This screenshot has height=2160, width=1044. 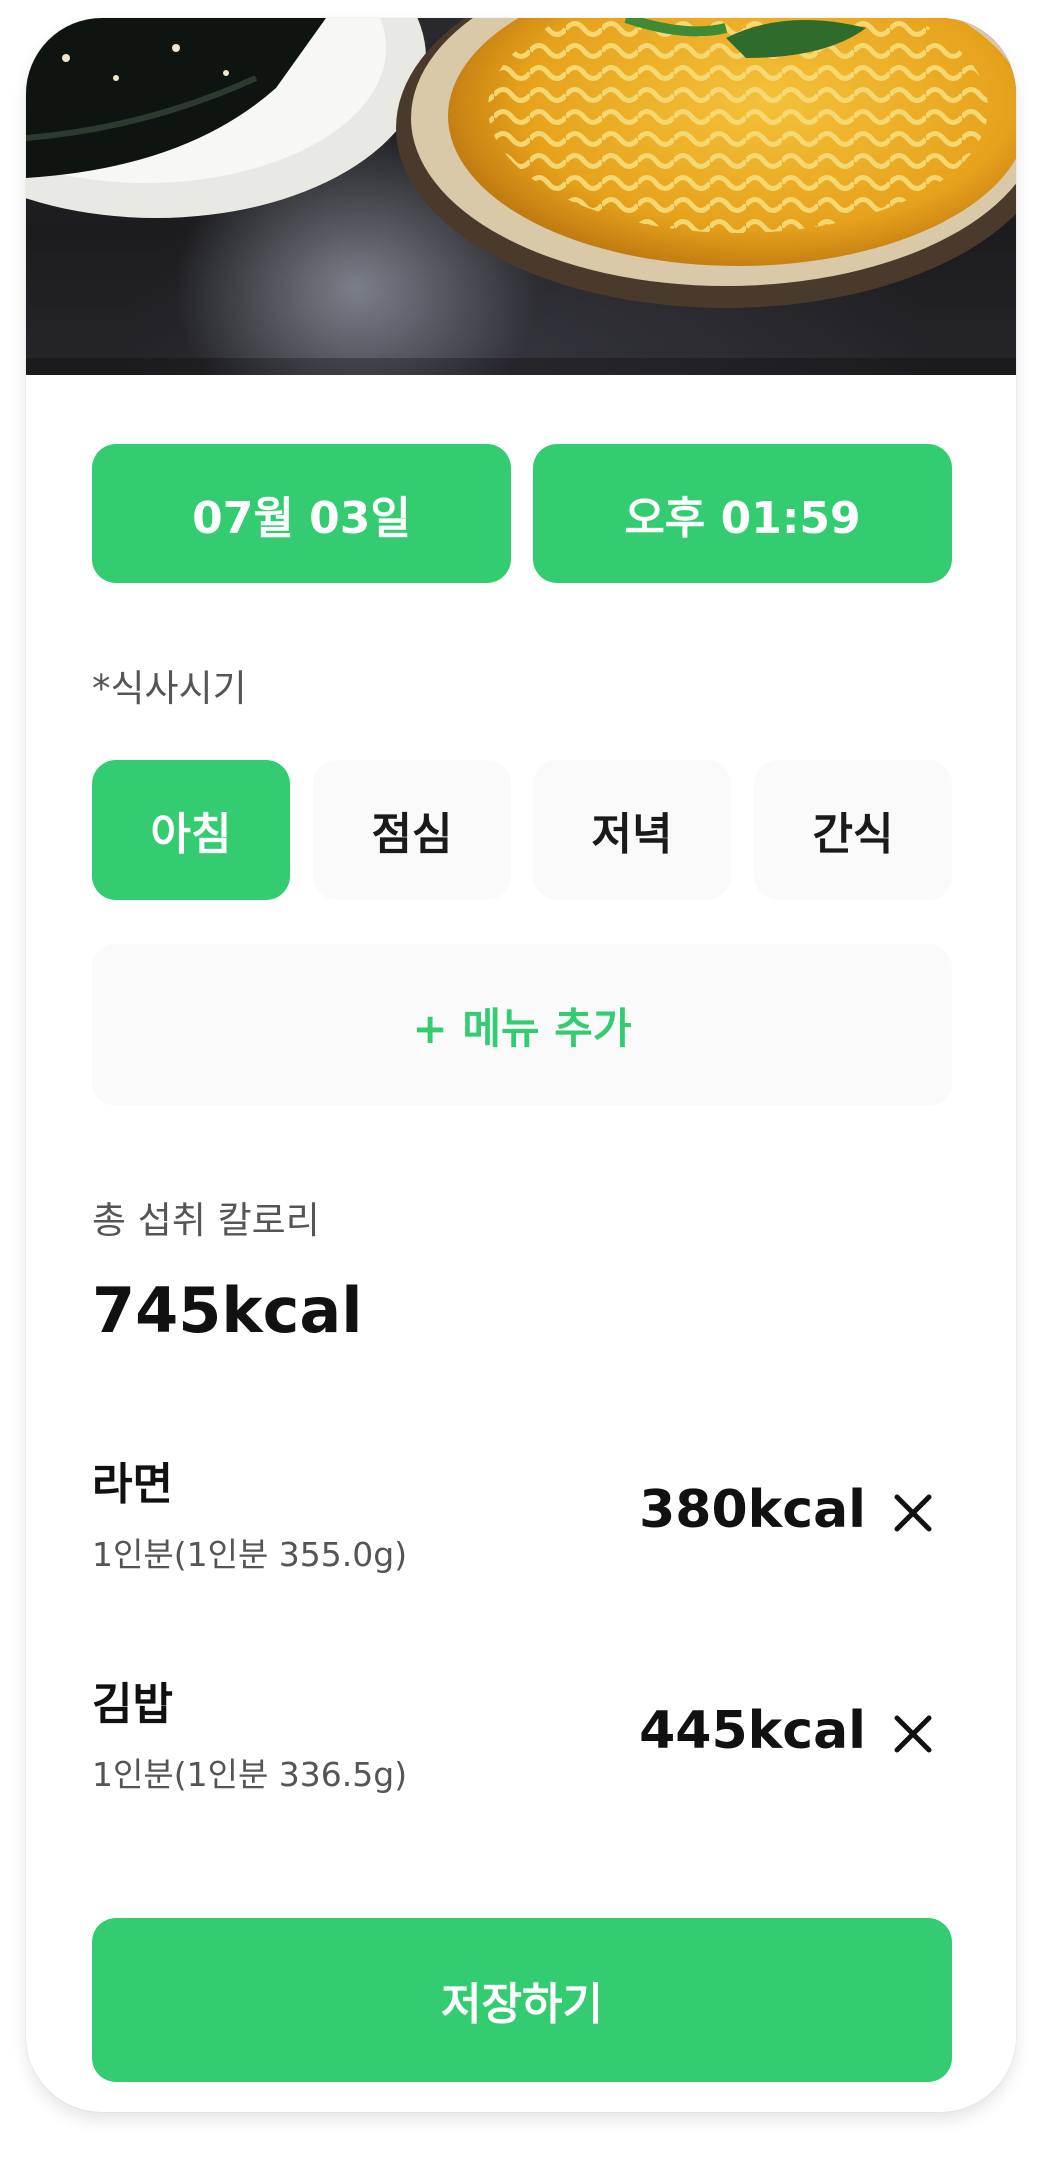 What do you see at coordinates (412, 830) in the screenshot?
I see `meal-option-lunch: 점심` at bounding box center [412, 830].